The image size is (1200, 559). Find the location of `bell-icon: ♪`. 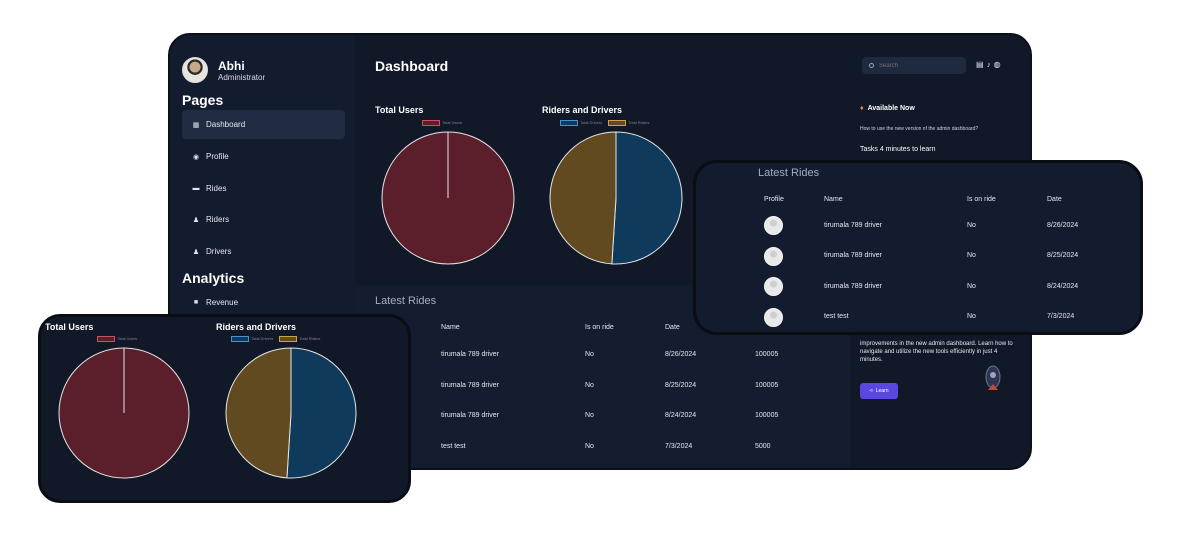

bell-icon: ♪ is located at coordinates (989, 64).